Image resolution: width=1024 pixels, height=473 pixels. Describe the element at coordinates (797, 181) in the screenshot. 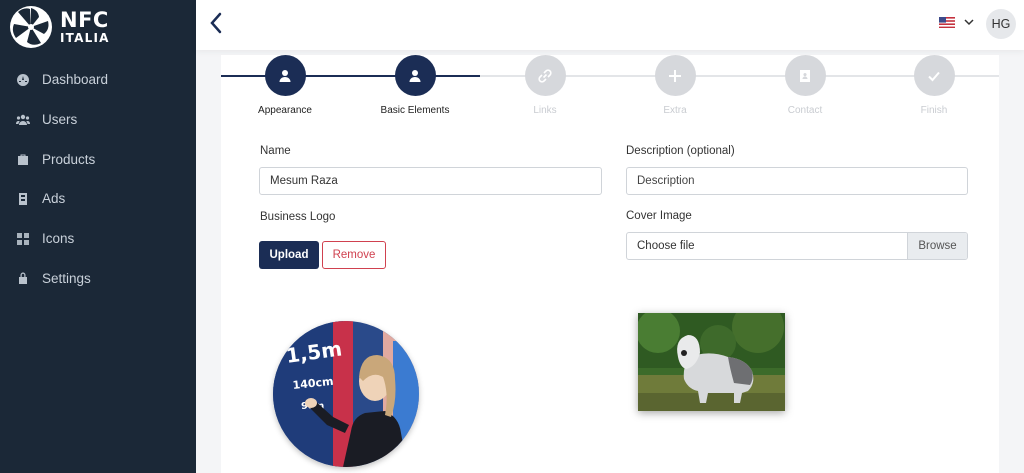

I see `description-input` at that location.